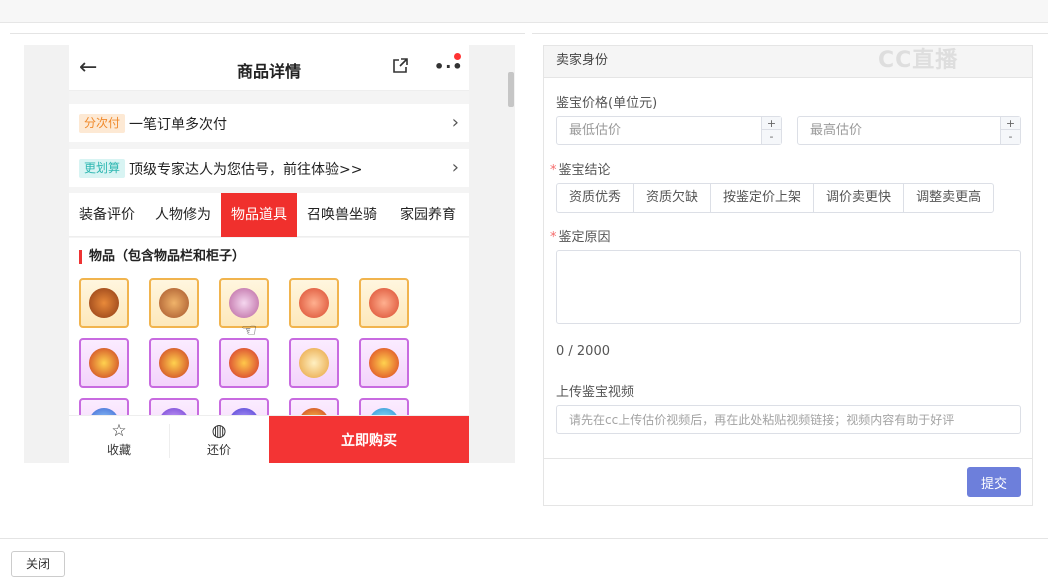 The width and height of the screenshot is (1048, 577). What do you see at coordinates (918, 60) in the screenshot?
I see `watermark-logo: CC直播` at bounding box center [918, 60].